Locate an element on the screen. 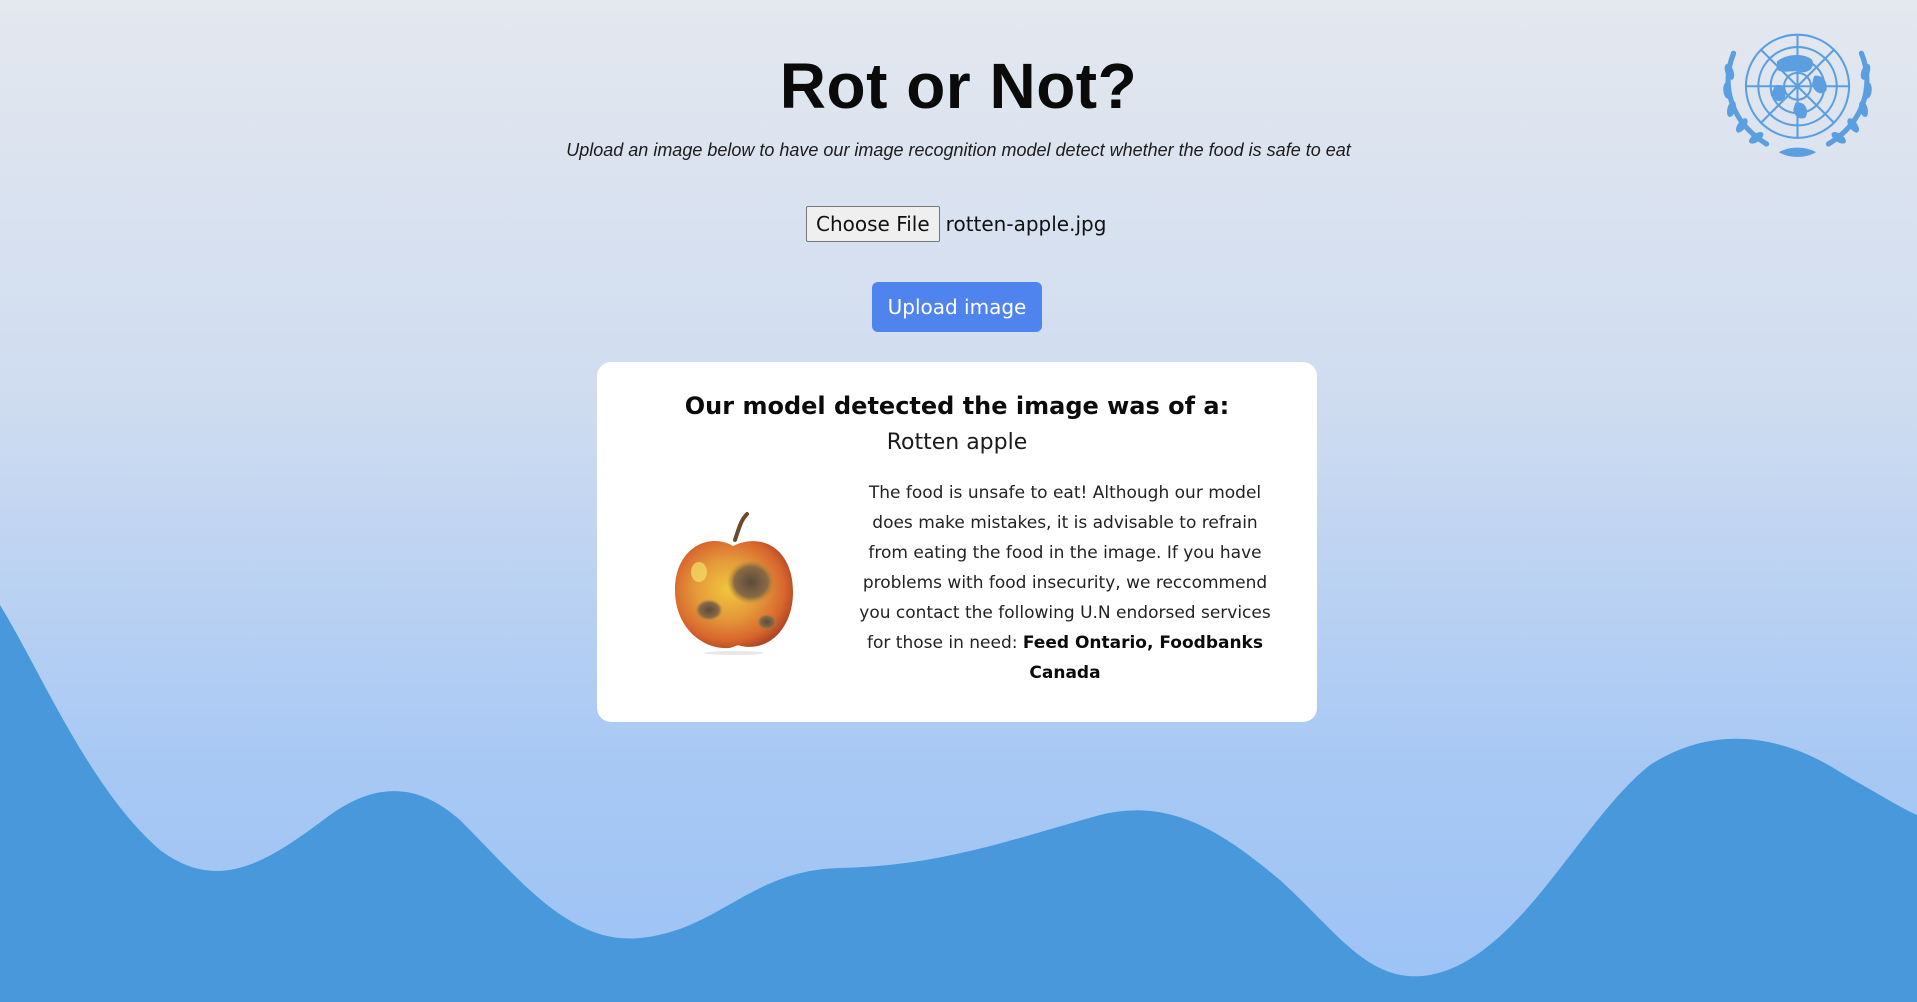 Image resolution: width=1917 pixels, height=1002 pixels. recommended-services: Feed Ontario, Foodbanks Canada is located at coordinates (1142, 658).